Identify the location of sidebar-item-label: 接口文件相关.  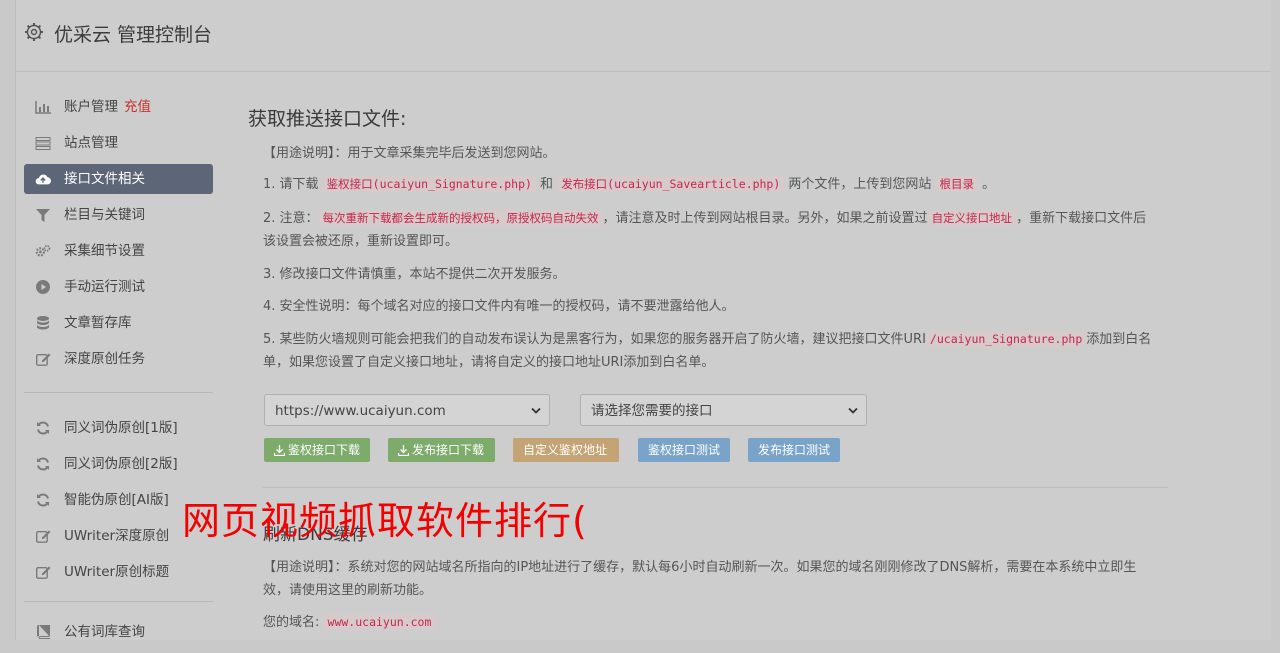
(104, 179).